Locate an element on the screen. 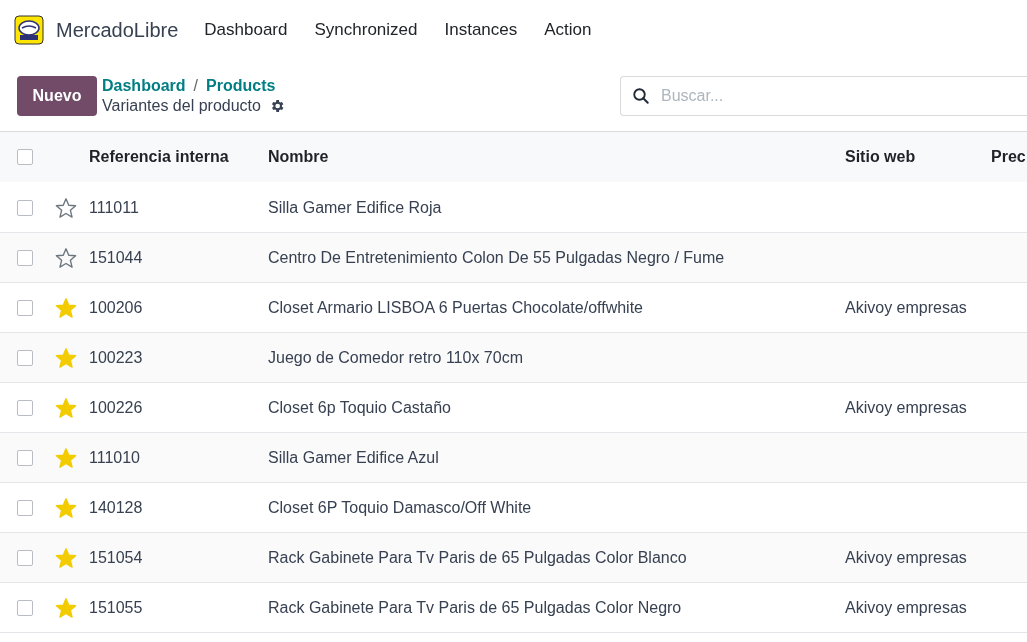 This screenshot has width=1027, height=642. table-cell-text: Silla Gamer Edifice Azul is located at coordinates (354, 457).